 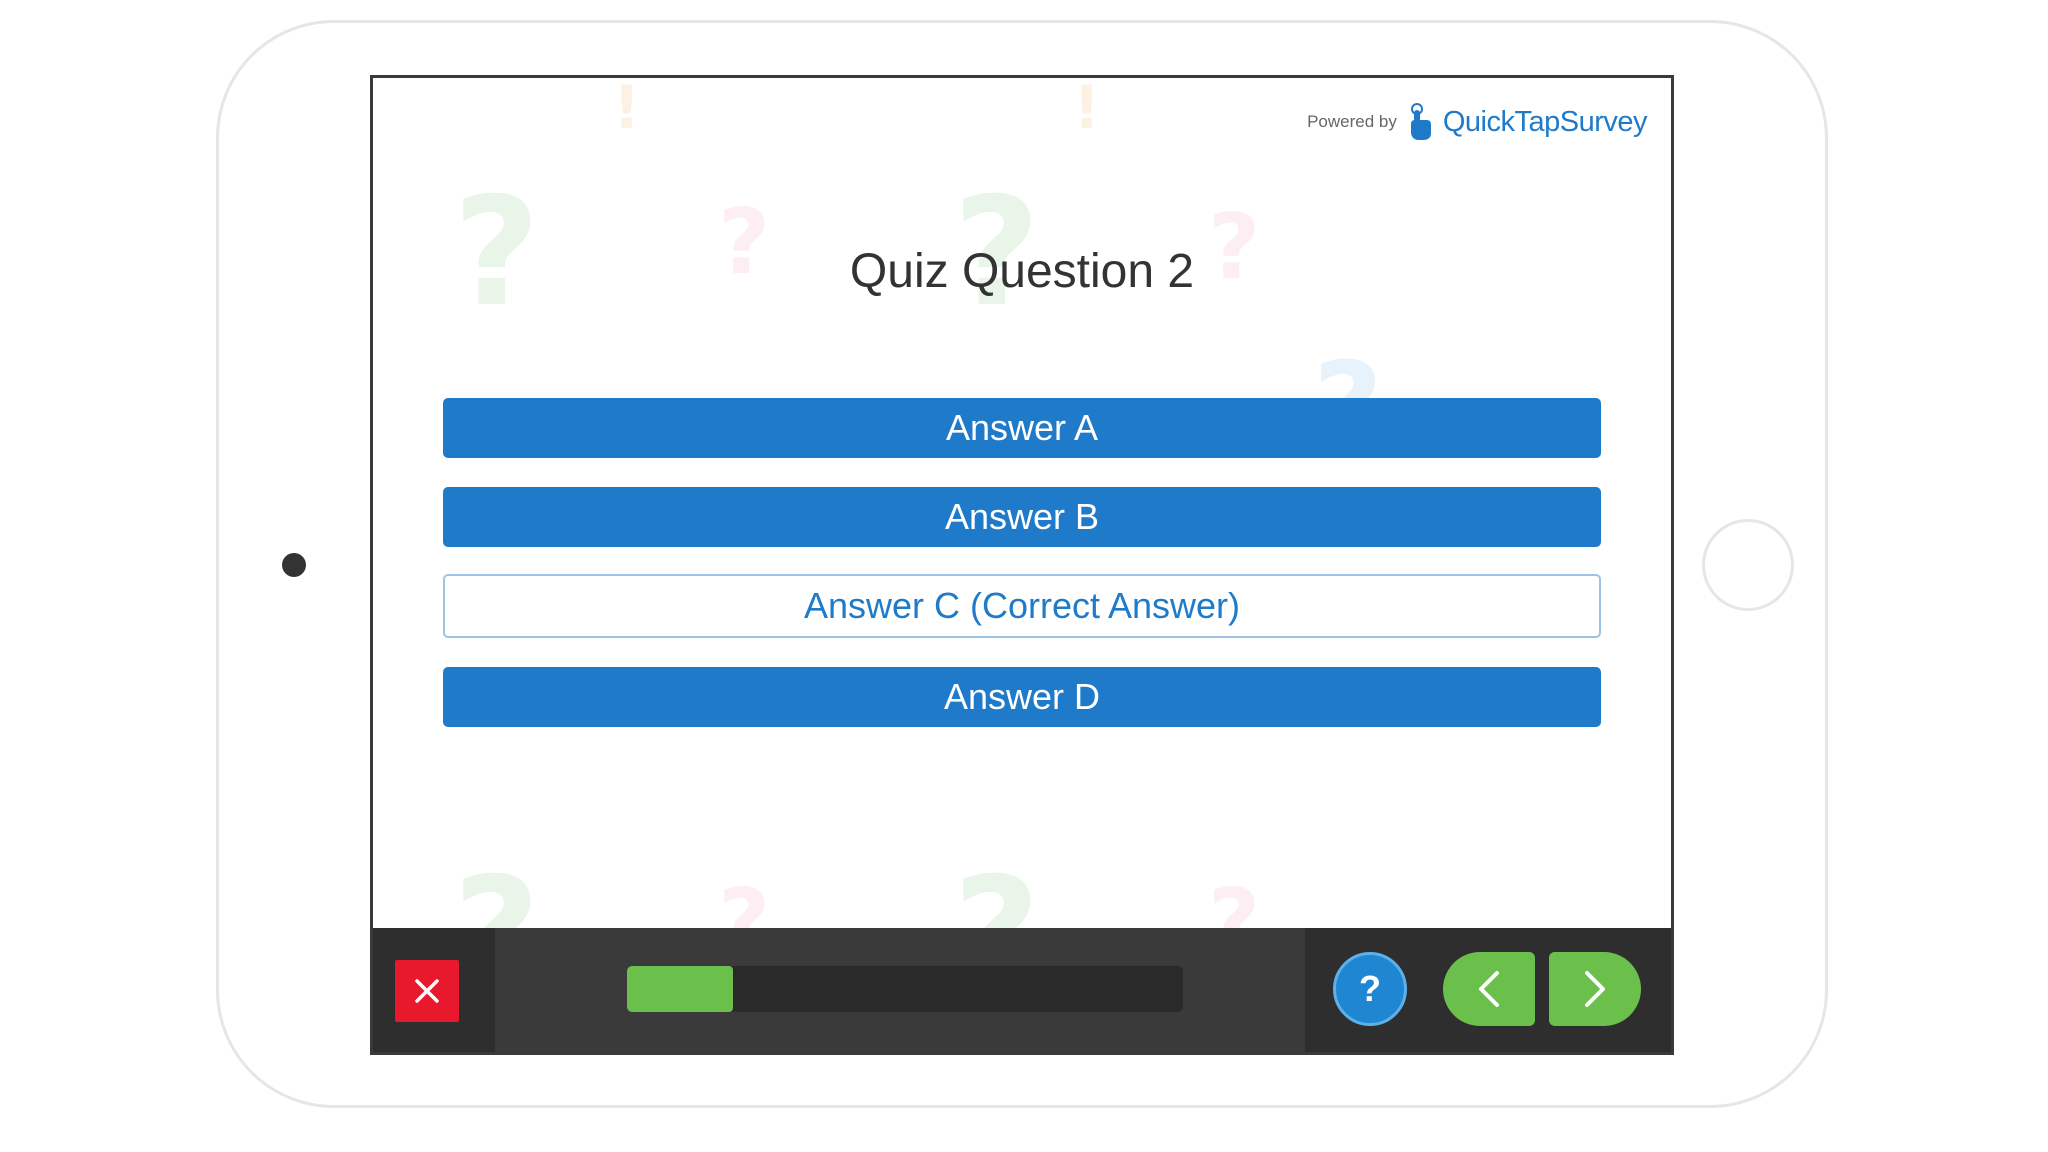 I want to click on close-button, so click(x=427, y=991).